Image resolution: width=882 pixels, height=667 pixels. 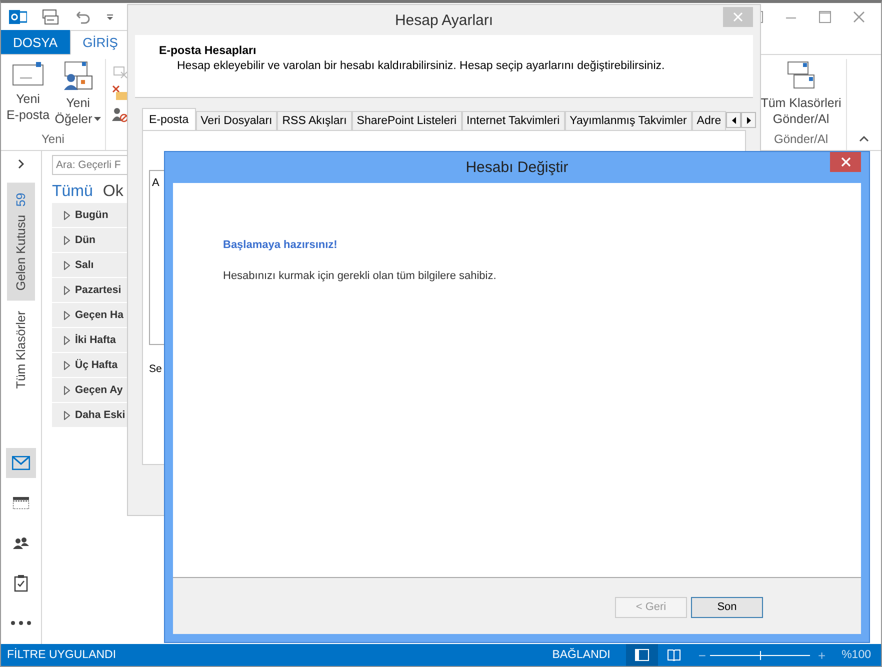 What do you see at coordinates (801, 140) in the screenshot?
I see `group-label: Gönder/Al` at bounding box center [801, 140].